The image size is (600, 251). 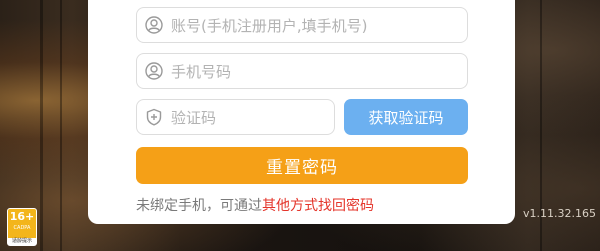 What do you see at coordinates (318, 206) in the screenshot?
I see `other-recovery-link: 其他方式找回密码` at bounding box center [318, 206].